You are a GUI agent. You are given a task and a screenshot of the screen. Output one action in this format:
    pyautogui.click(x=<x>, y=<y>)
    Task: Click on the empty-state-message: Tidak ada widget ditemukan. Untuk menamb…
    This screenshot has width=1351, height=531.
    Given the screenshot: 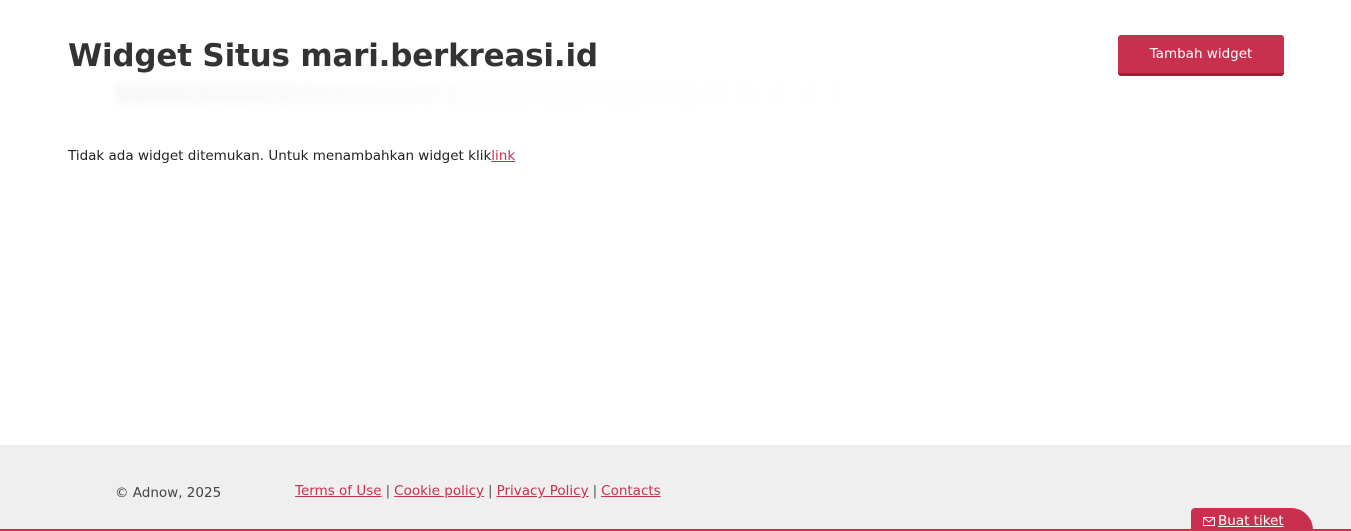 What is the action you would take?
    pyautogui.click(x=291, y=156)
    